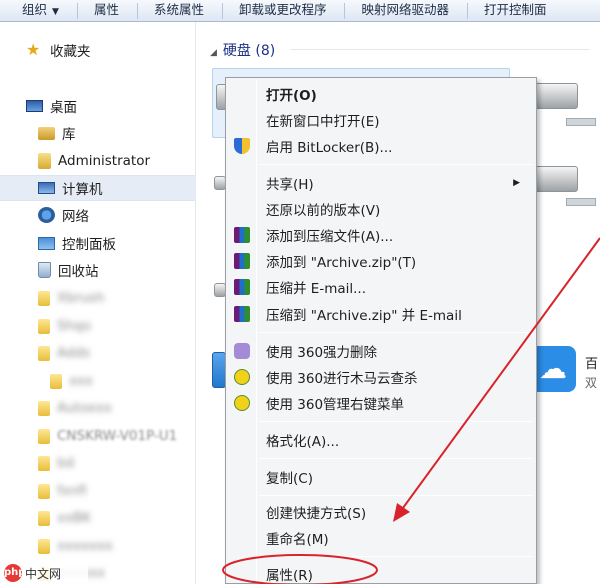  What do you see at coordinates (98, 270) in the screenshot?
I see `nav-item-recycle-bin: 回收站` at bounding box center [98, 270].